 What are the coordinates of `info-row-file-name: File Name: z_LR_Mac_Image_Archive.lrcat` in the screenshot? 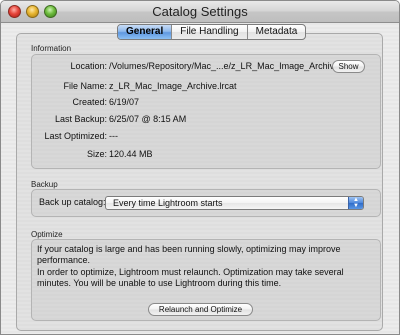 It's located at (200, 88).